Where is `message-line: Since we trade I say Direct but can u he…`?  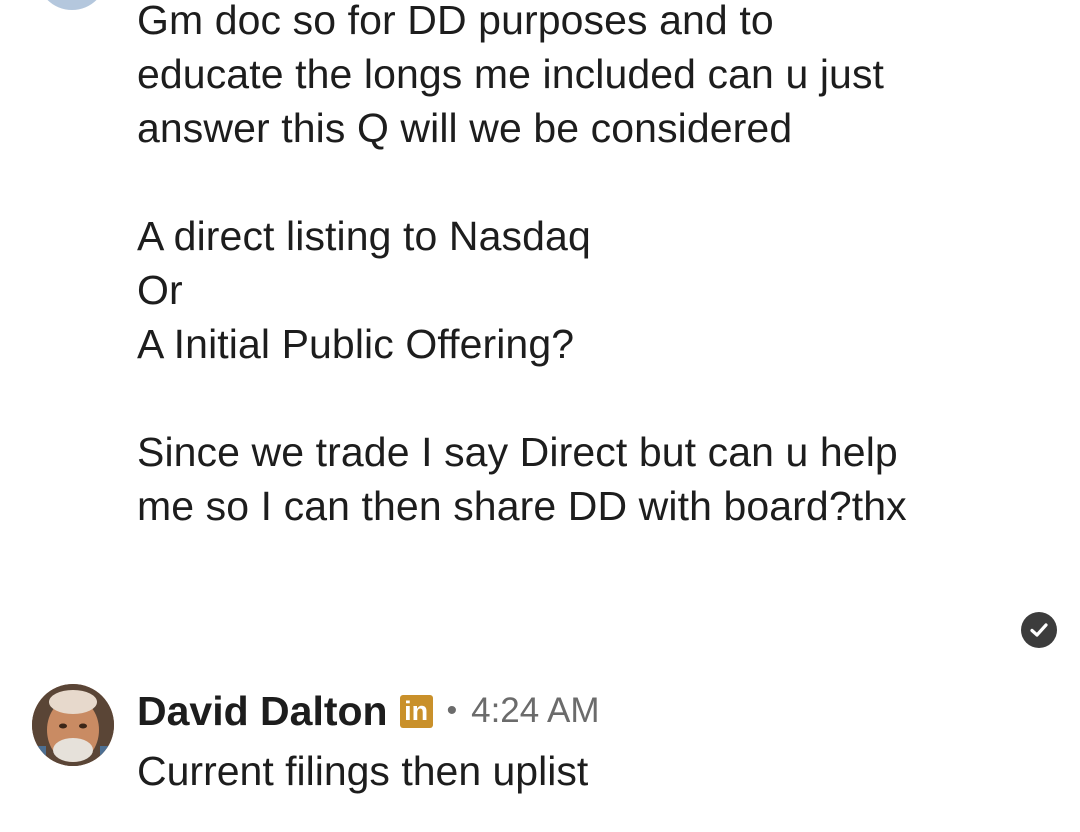
message-line: Since we trade I say Direct but can u he… is located at coordinates (517, 452).